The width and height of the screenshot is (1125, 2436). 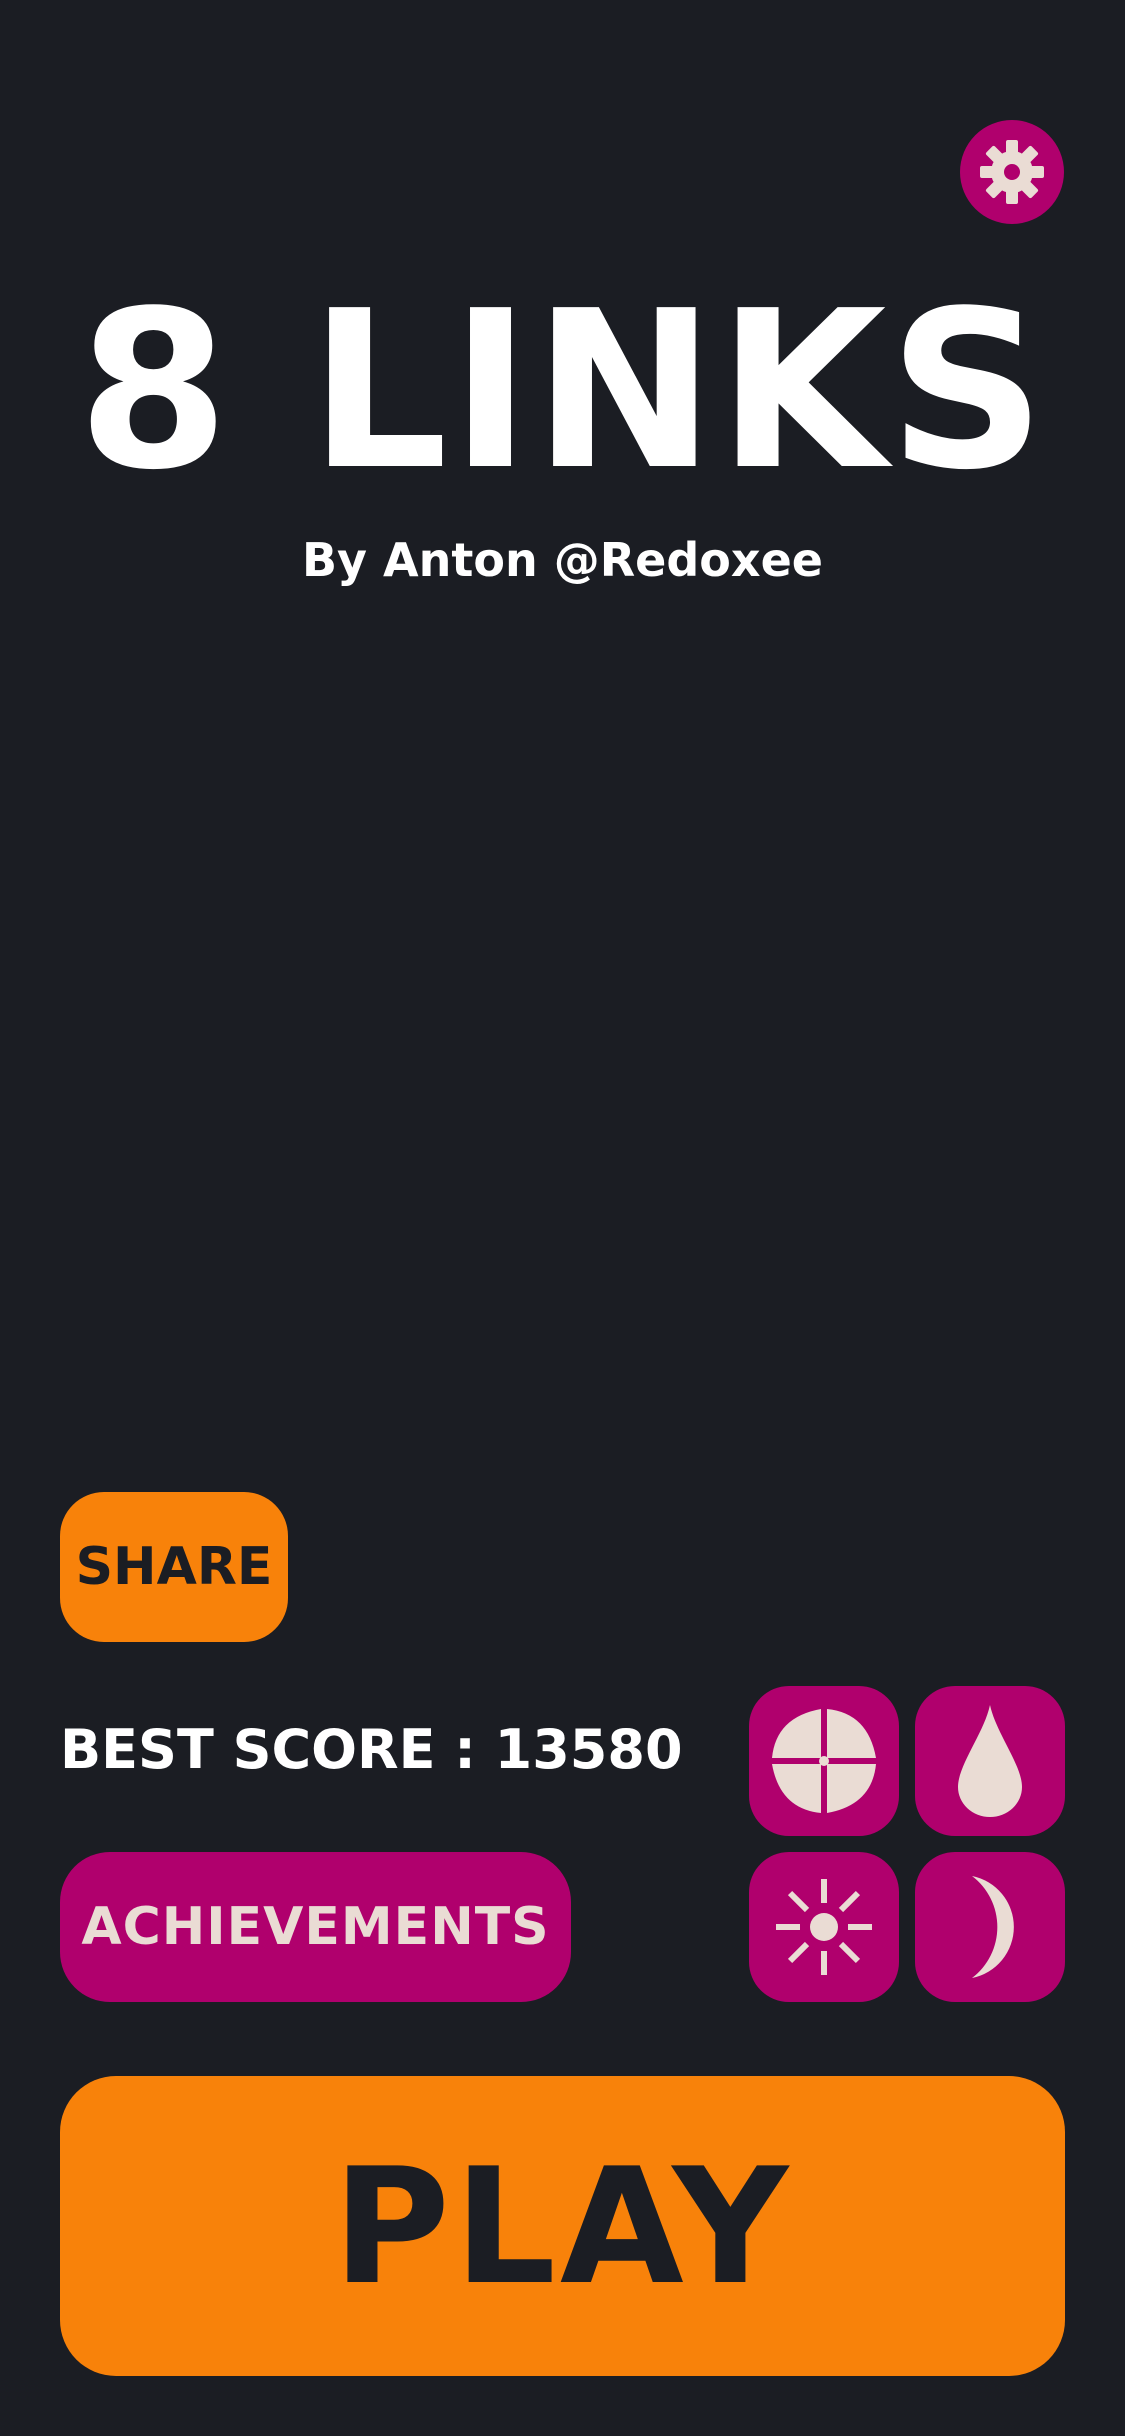 I want to click on play-button: PLAY, so click(x=562, y=2226).